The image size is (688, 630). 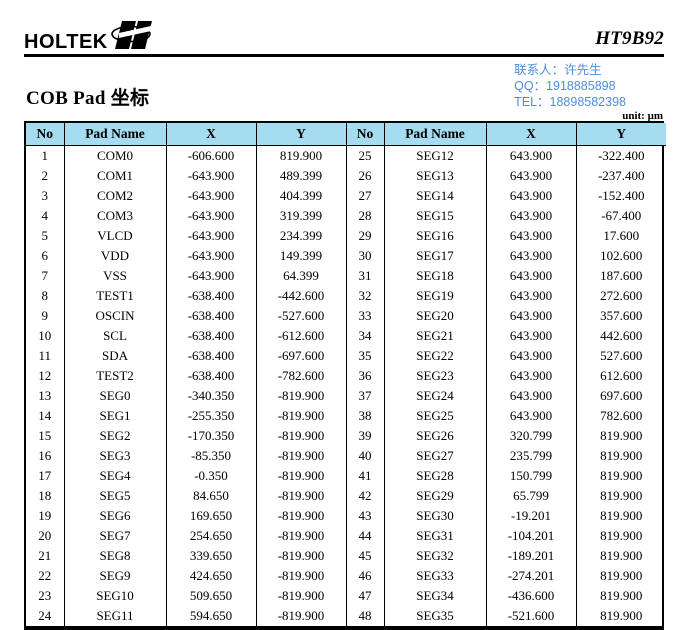 What do you see at coordinates (365, 456) in the screenshot?
I see `cell-no-right: 40` at bounding box center [365, 456].